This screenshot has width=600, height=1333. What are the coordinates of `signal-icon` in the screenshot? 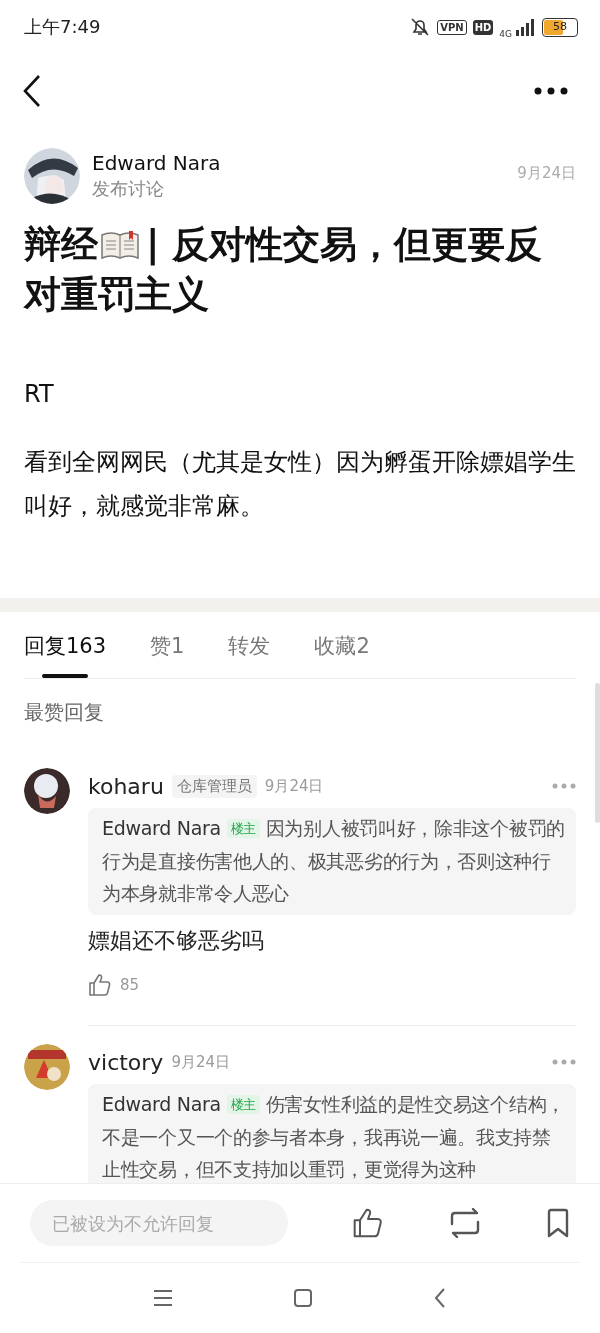 It's located at (525, 27).